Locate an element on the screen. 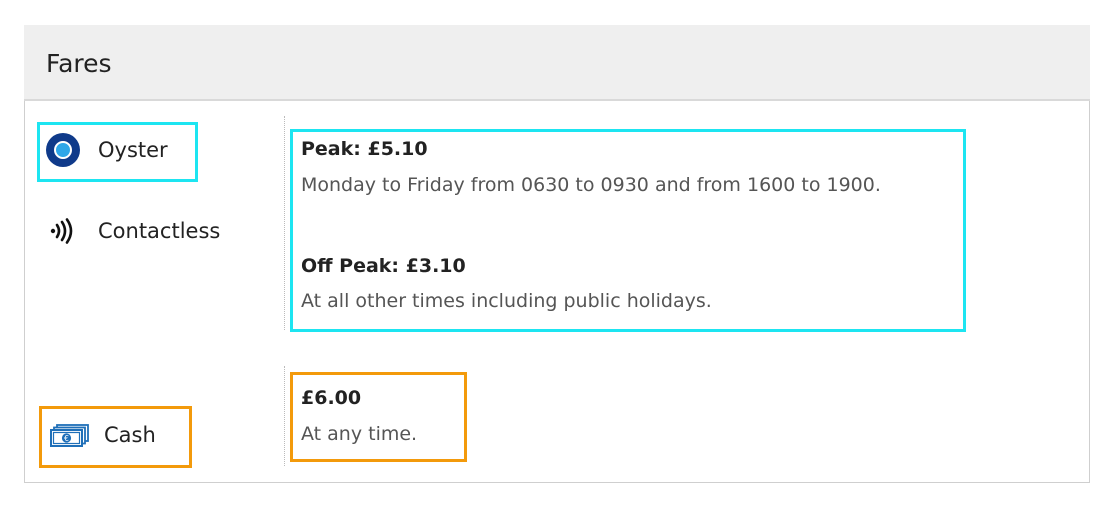 The height and width of the screenshot is (510, 1118). cash-fares-highlight-box is located at coordinates (378, 417).